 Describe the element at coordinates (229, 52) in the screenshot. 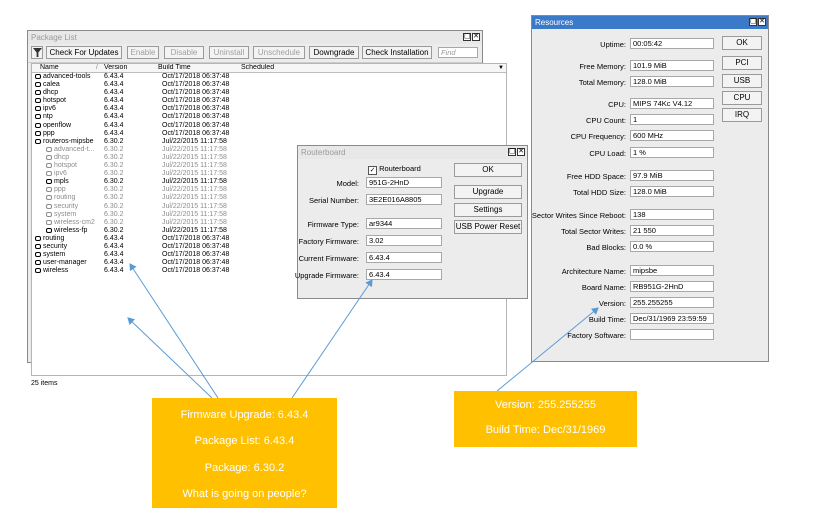

I see `uninstall-button: Uninstall` at that location.